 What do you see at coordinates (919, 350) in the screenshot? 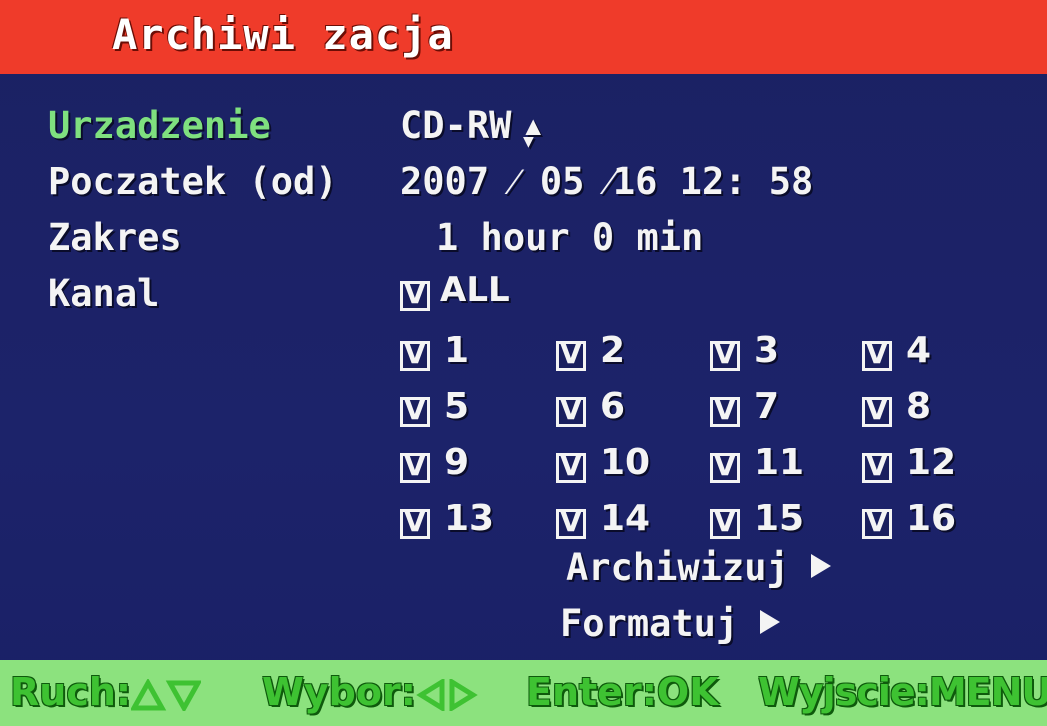
I see `channel-label: 4` at bounding box center [919, 350].